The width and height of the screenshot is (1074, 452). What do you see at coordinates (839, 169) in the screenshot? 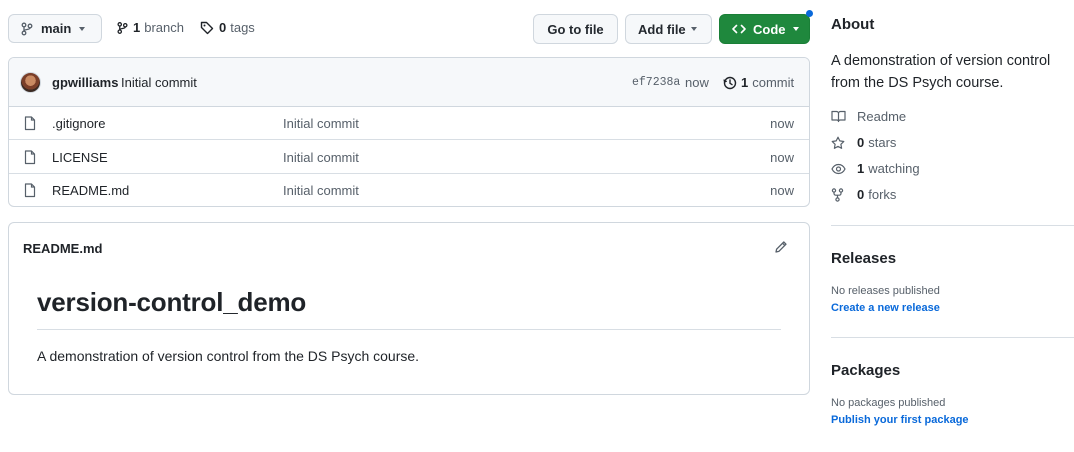
I see `eye-icon` at bounding box center [839, 169].